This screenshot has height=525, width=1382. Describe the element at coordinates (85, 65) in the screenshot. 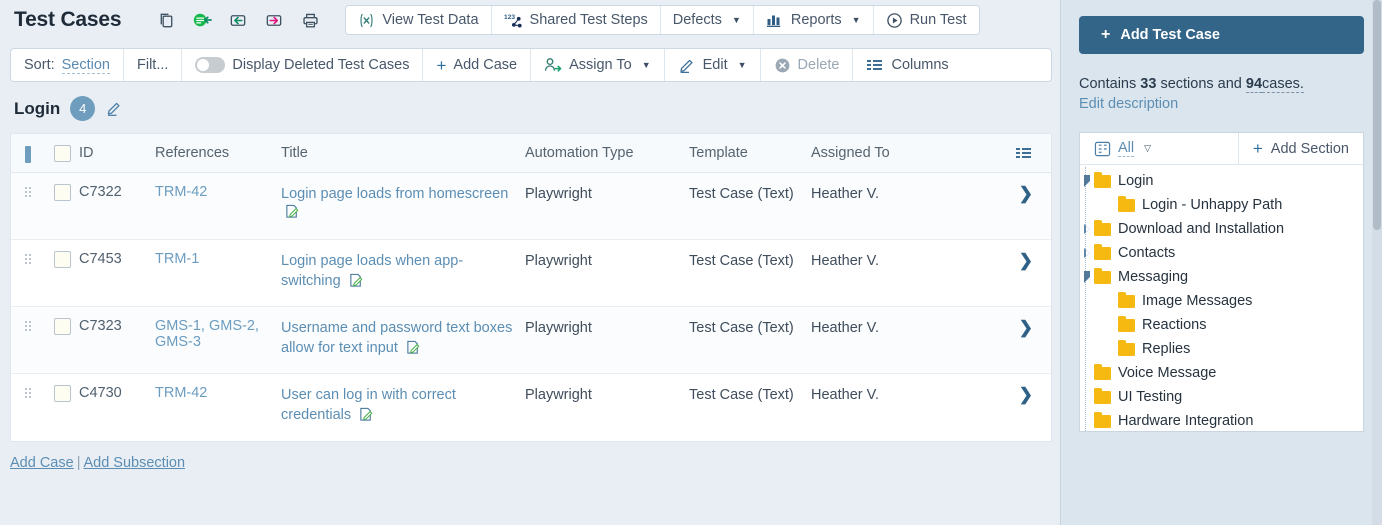

I see `sort-value: Section` at that location.